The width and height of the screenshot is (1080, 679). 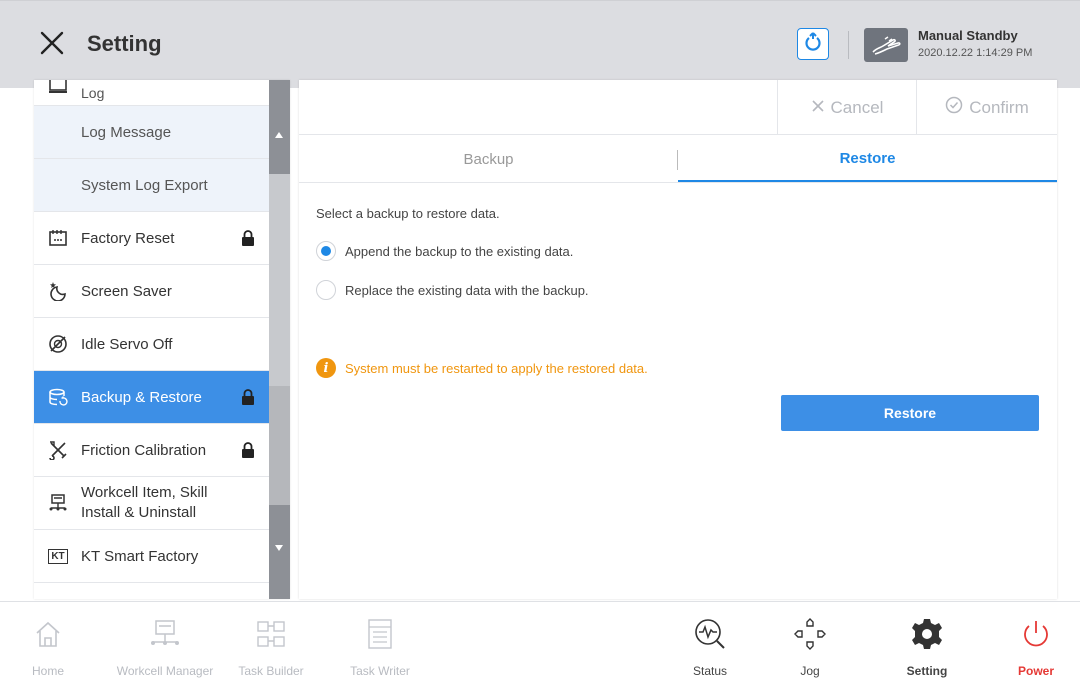 What do you see at coordinates (279, 280) in the screenshot?
I see `scrollbar-thumb` at bounding box center [279, 280].